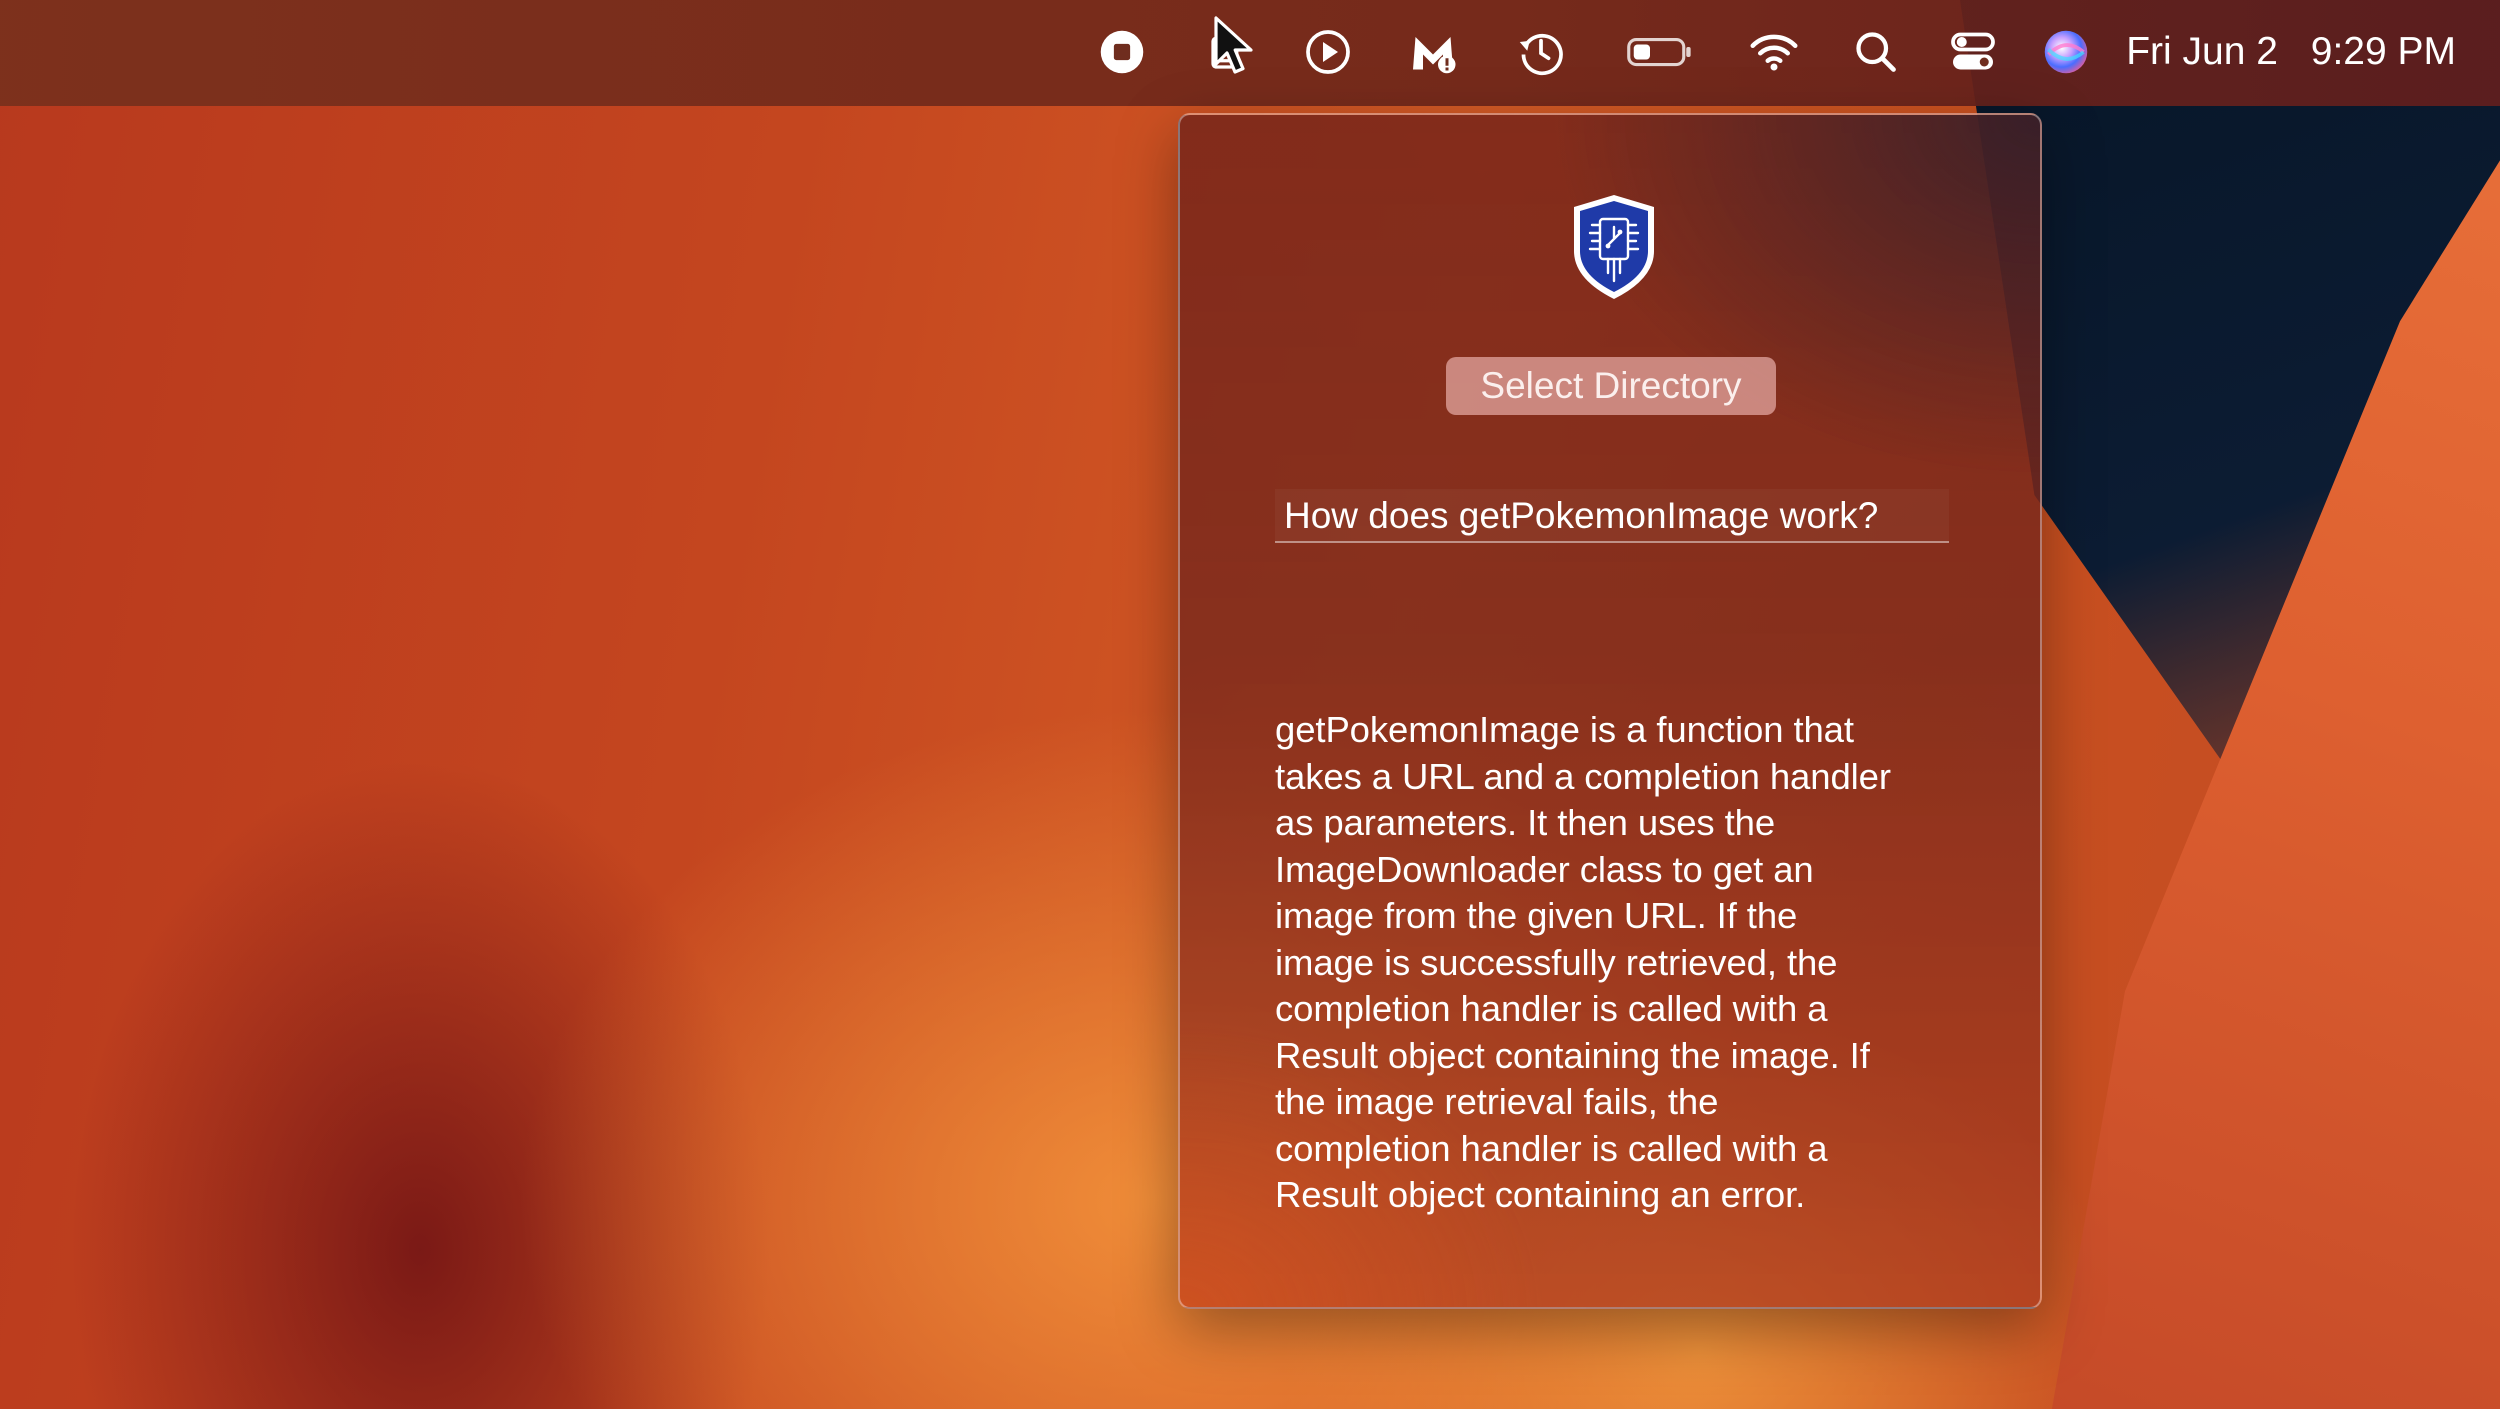 This screenshot has height=1409, width=2500. What do you see at coordinates (1536, 915) in the screenshot?
I see `answer-line: image from the given URL. If the` at bounding box center [1536, 915].